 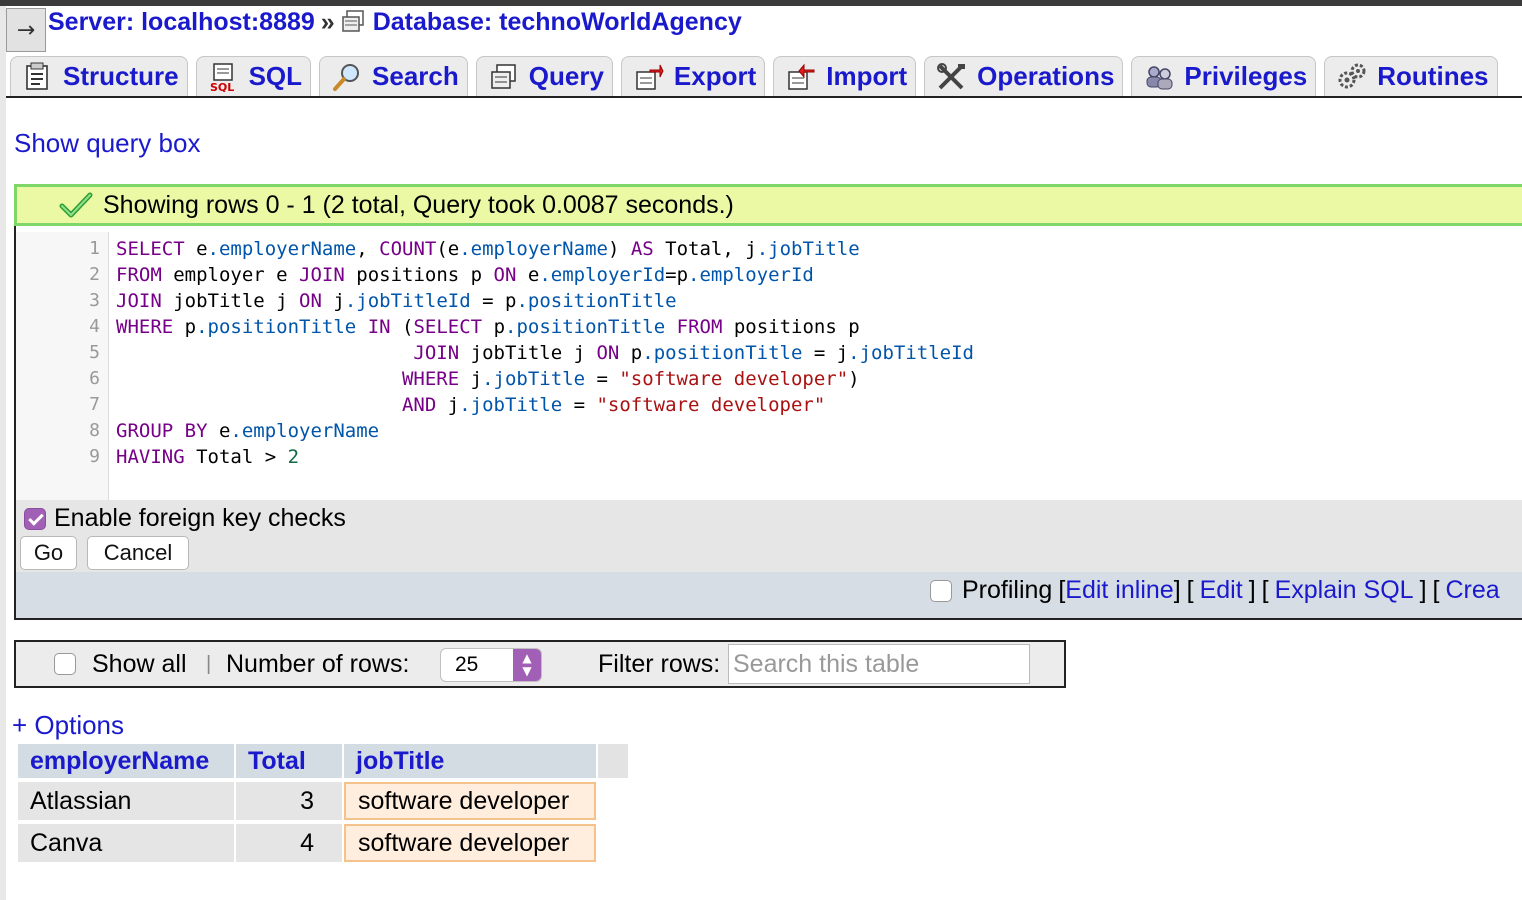 What do you see at coordinates (289, 761) in the screenshot?
I see `column-header-total: Total` at bounding box center [289, 761].